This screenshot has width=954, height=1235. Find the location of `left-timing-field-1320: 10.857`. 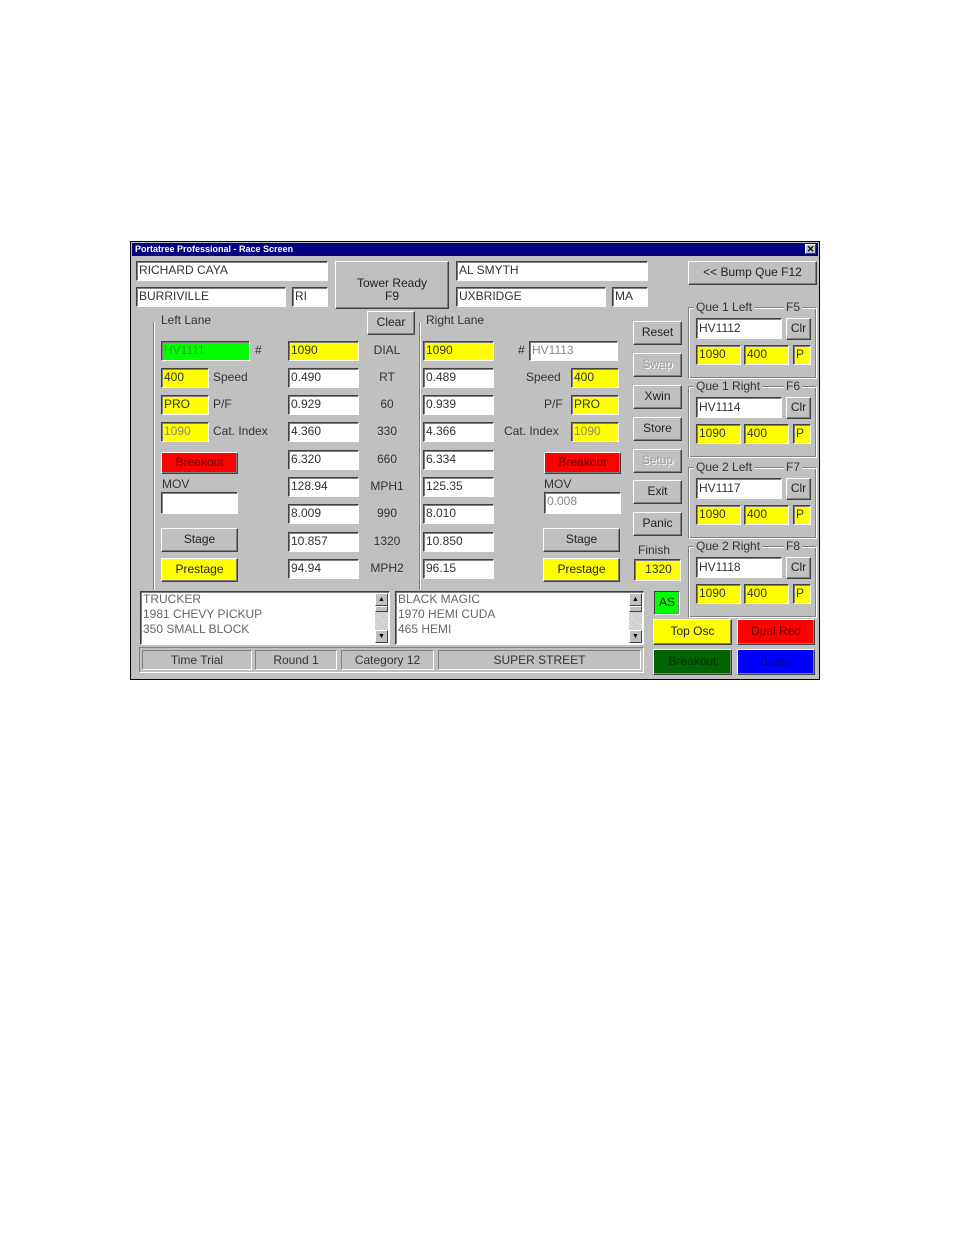

left-timing-field-1320: 10.857 is located at coordinates (323, 542).